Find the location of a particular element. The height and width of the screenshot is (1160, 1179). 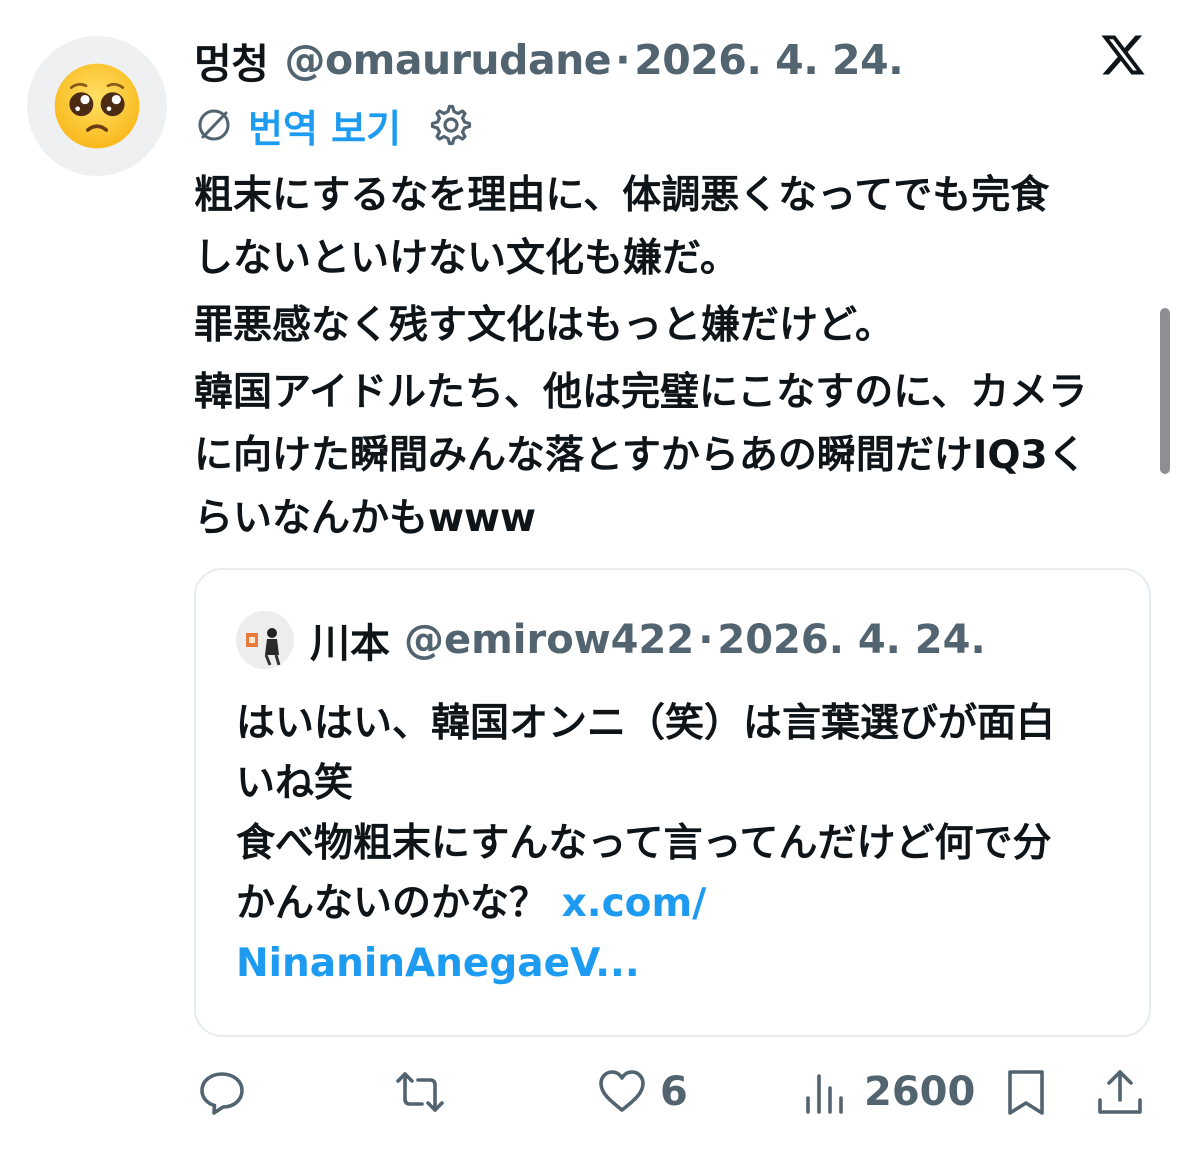

quoted-user-handle: @emirow422 is located at coordinates (549, 640).